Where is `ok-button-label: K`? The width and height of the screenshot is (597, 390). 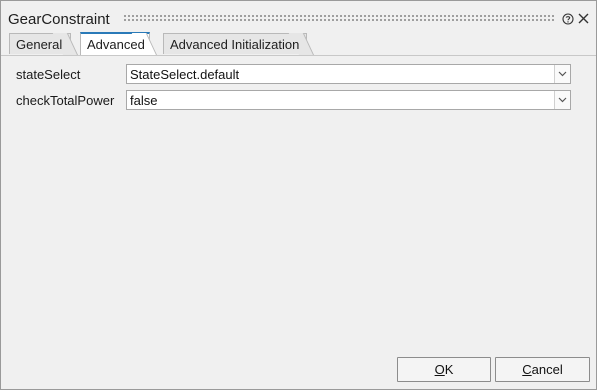
ok-button-label: K is located at coordinates (449, 369).